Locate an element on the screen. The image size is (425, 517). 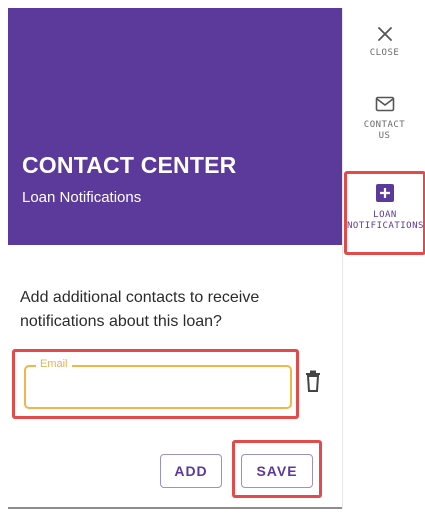
rail-loan-notifications: LOAN NOTIFICATIONS is located at coordinates (385, 208).